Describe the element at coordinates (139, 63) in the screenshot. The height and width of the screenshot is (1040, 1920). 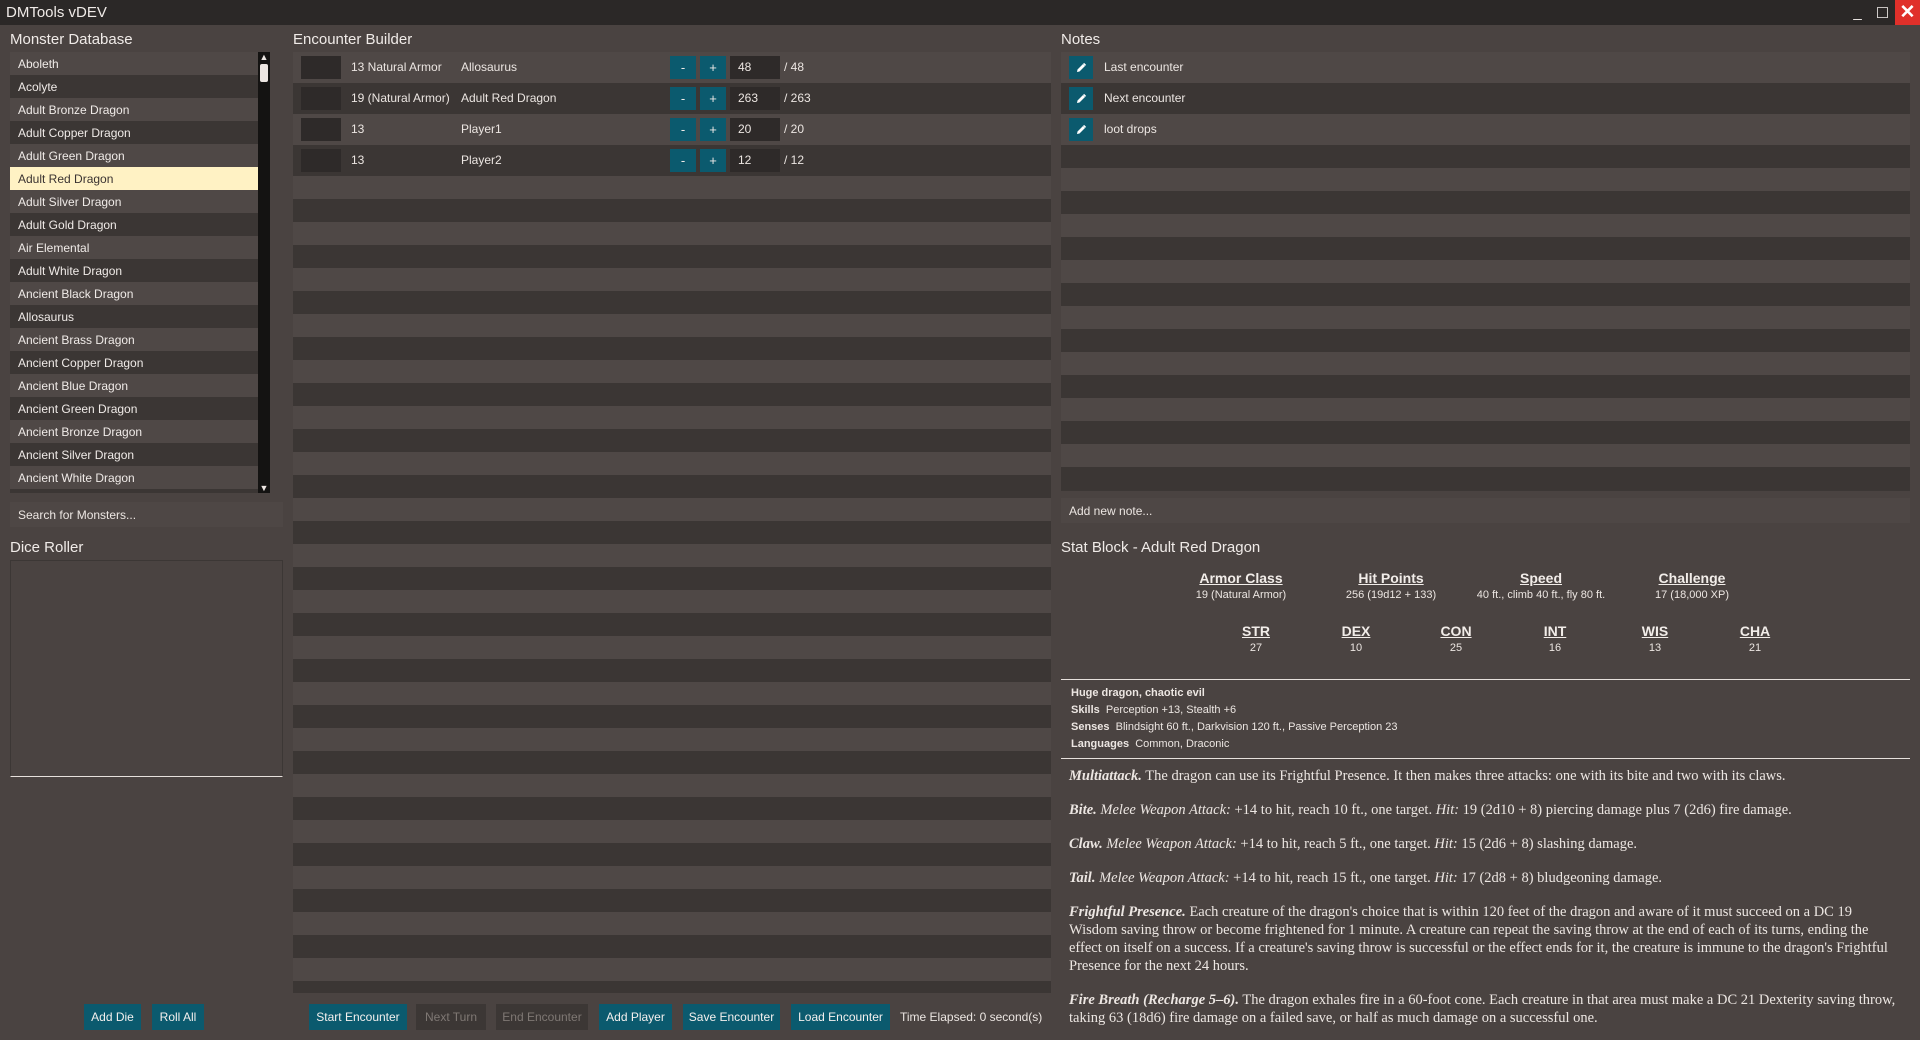
I see `monster-list-item: Aboleth` at that location.